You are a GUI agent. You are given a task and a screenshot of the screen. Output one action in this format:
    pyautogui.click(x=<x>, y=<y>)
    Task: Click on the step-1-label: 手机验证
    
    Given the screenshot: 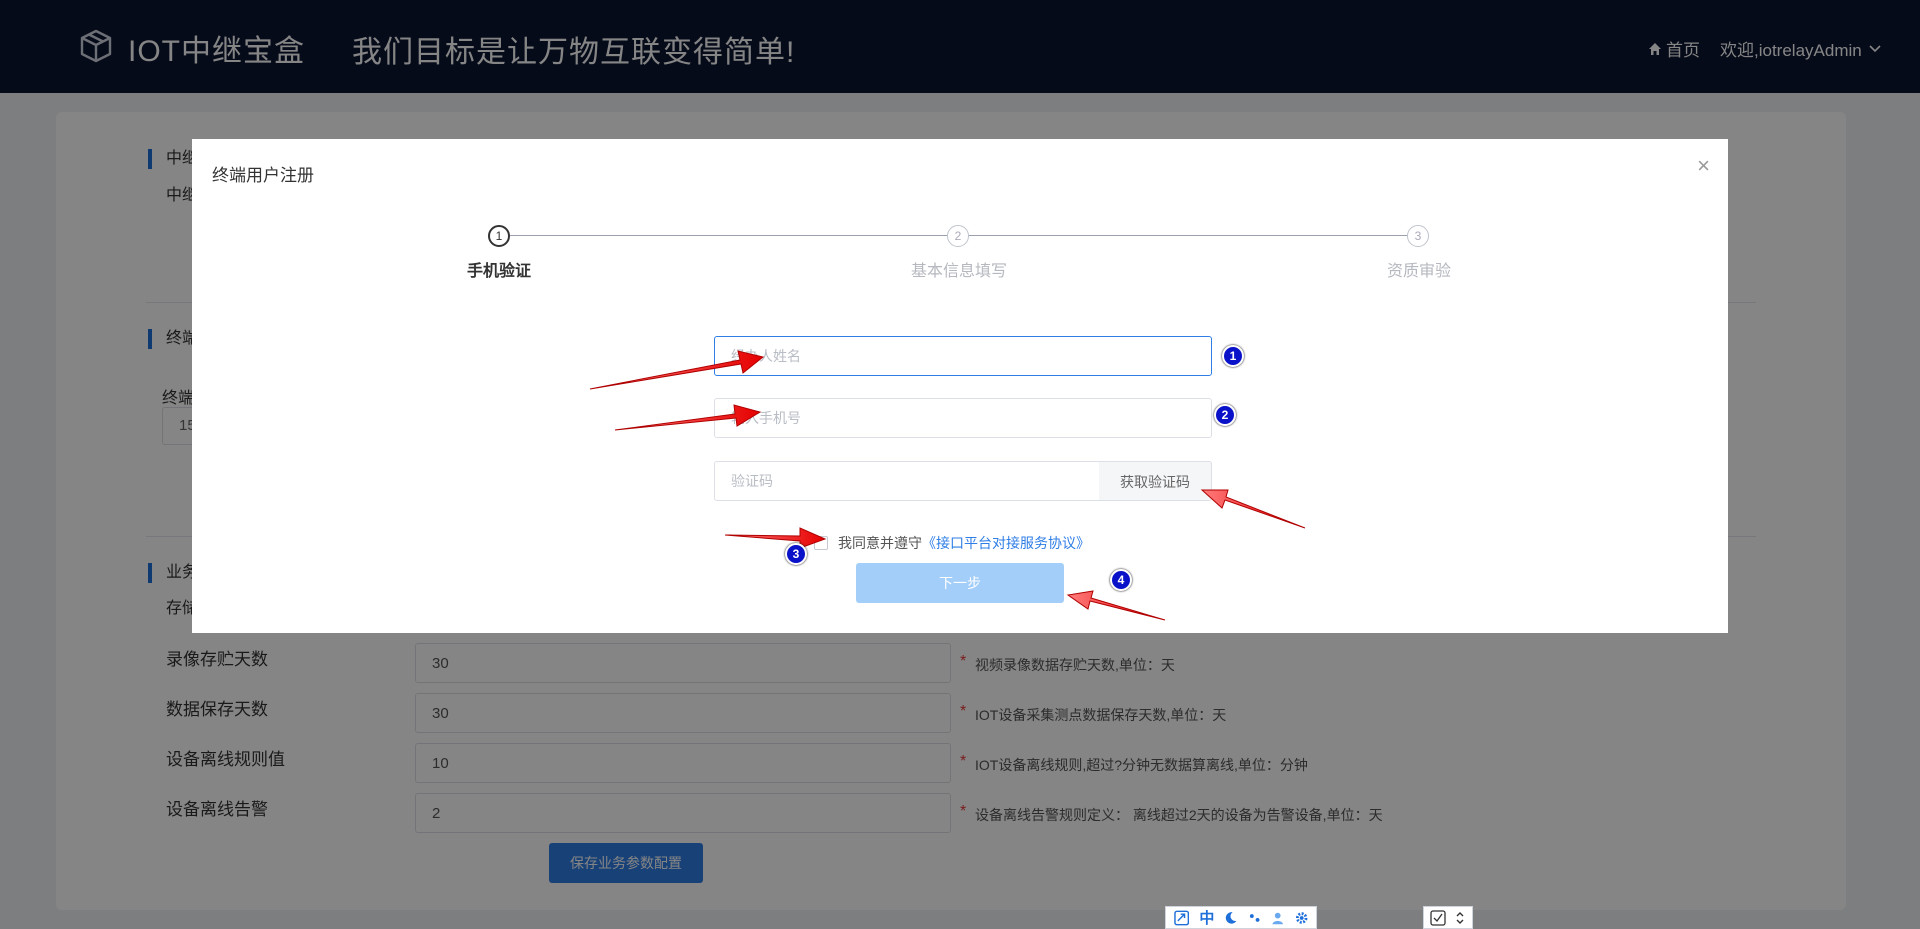 What is the action you would take?
    pyautogui.click(x=499, y=271)
    